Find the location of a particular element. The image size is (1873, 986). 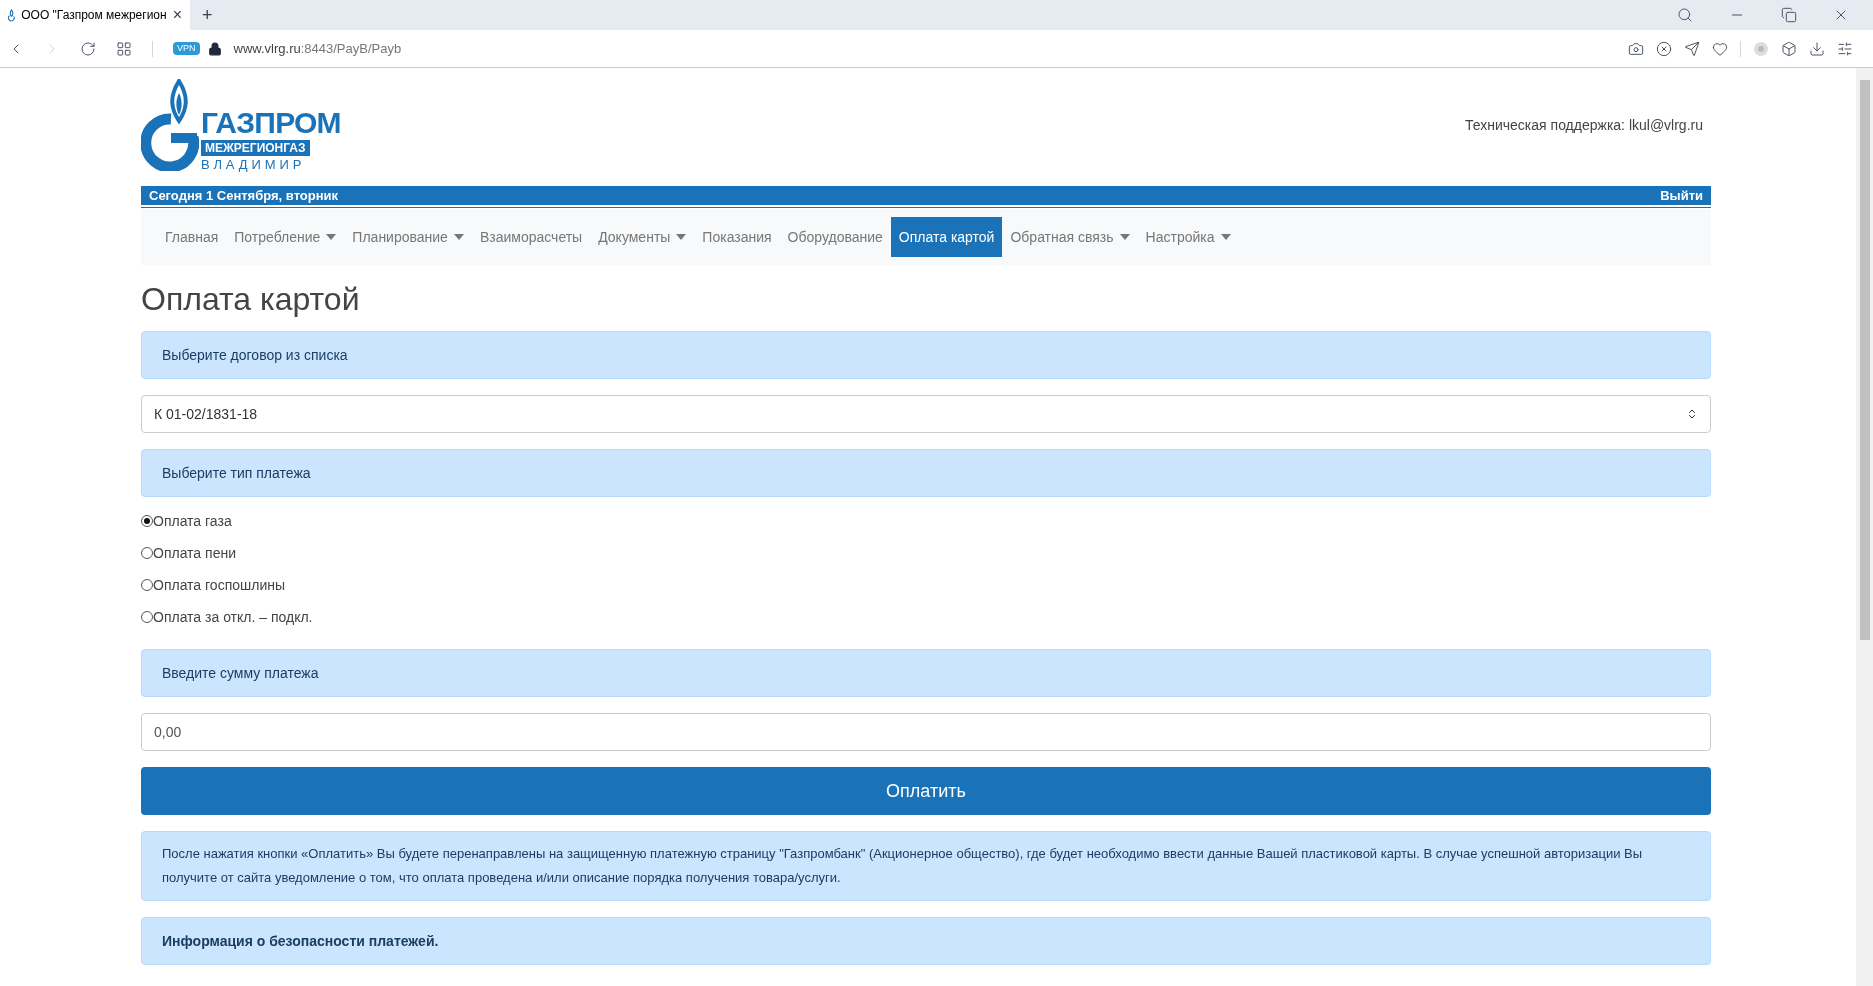

payment-type-radio: Оплата газа is located at coordinates (186, 521).